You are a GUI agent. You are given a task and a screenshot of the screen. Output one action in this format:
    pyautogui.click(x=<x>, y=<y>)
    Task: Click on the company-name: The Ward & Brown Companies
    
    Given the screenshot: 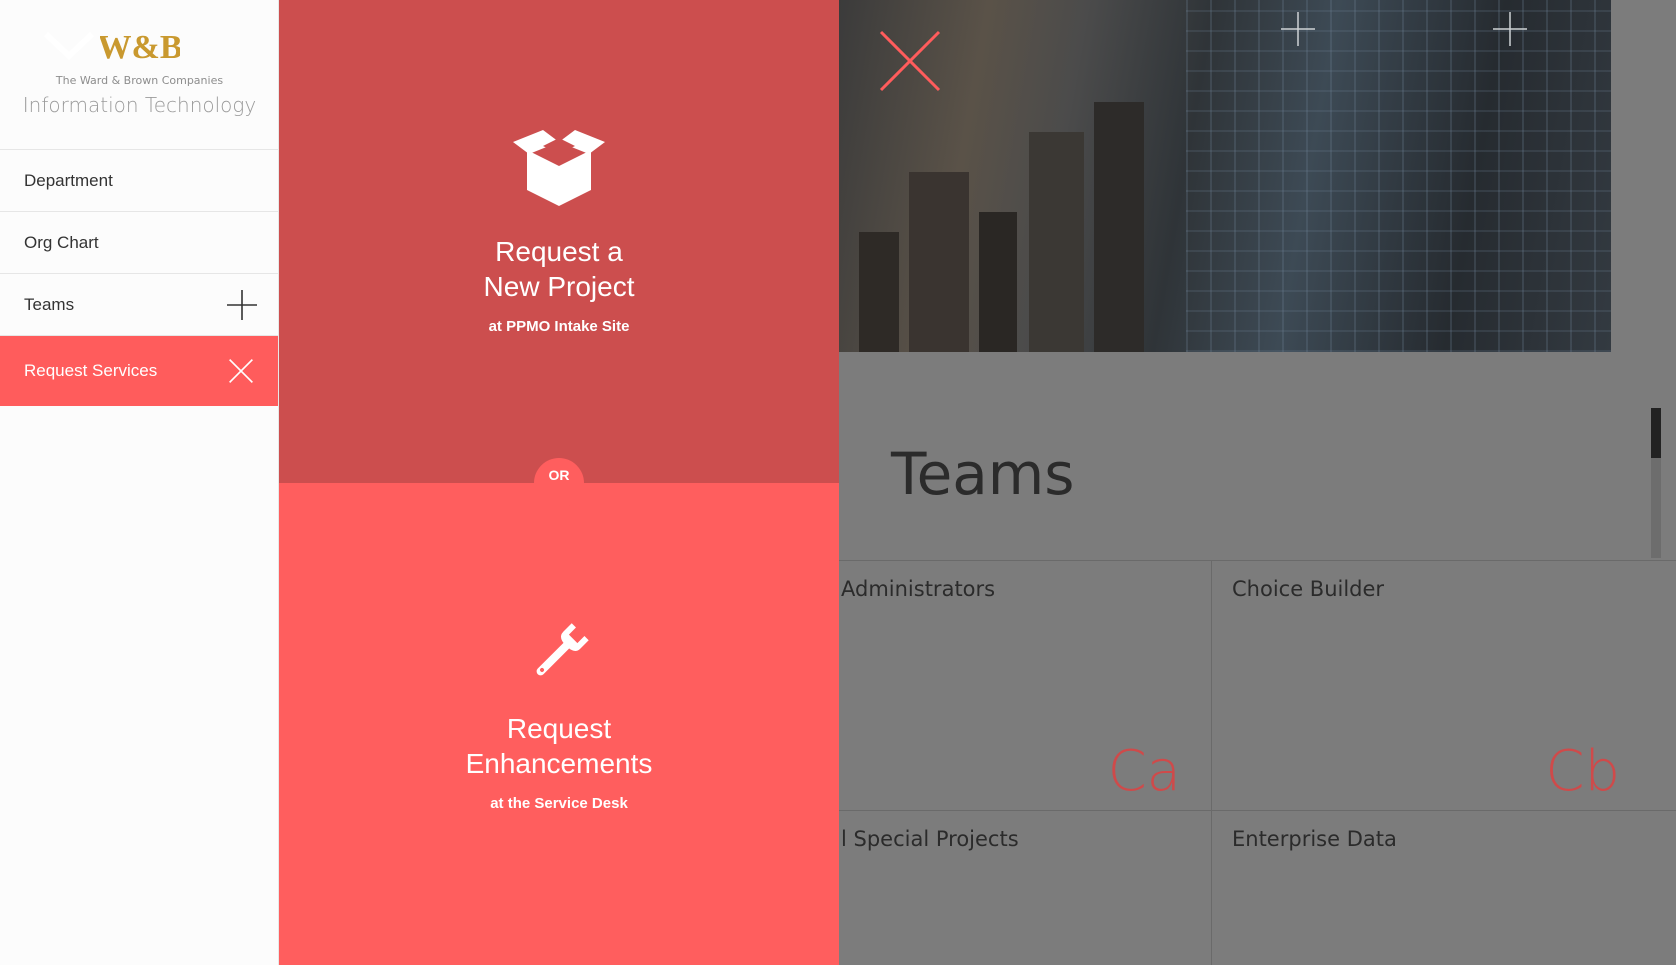 What is the action you would take?
    pyautogui.click(x=139, y=80)
    